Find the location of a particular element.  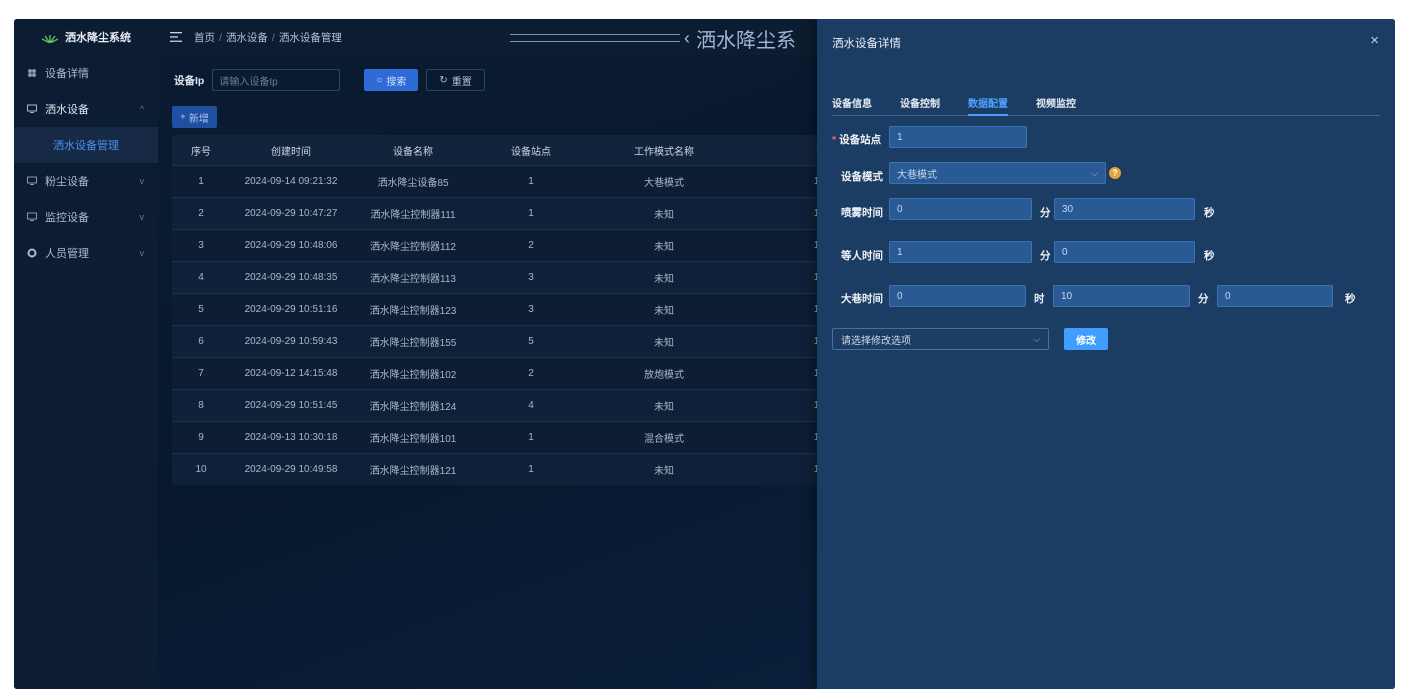

sidebar-item-monitor: 监控设备 v is located at coordinates (86, 217).